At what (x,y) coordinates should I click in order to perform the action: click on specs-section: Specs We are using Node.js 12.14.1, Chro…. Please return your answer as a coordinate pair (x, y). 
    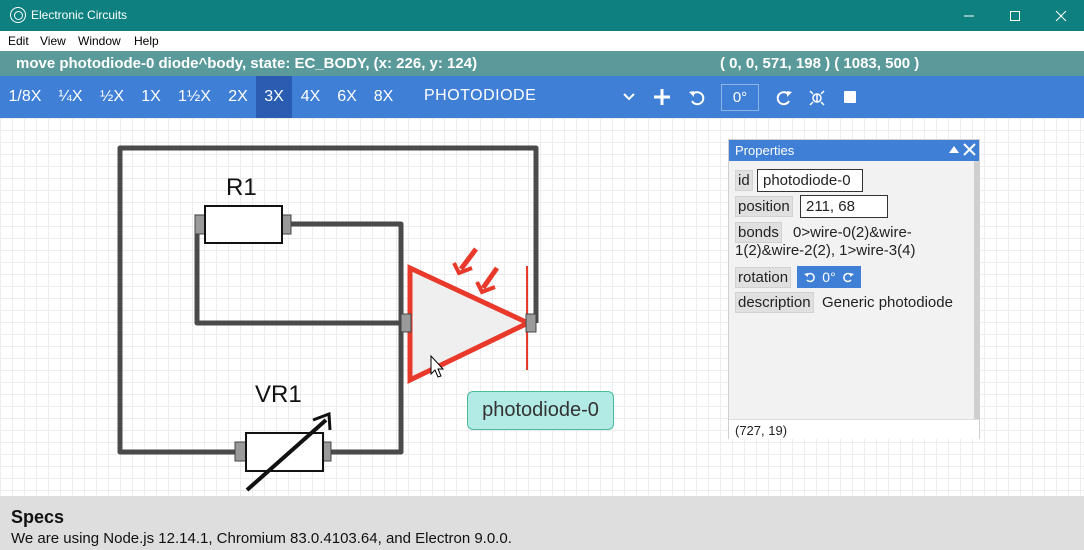
    Looking at the image, I should click on (542, 523).